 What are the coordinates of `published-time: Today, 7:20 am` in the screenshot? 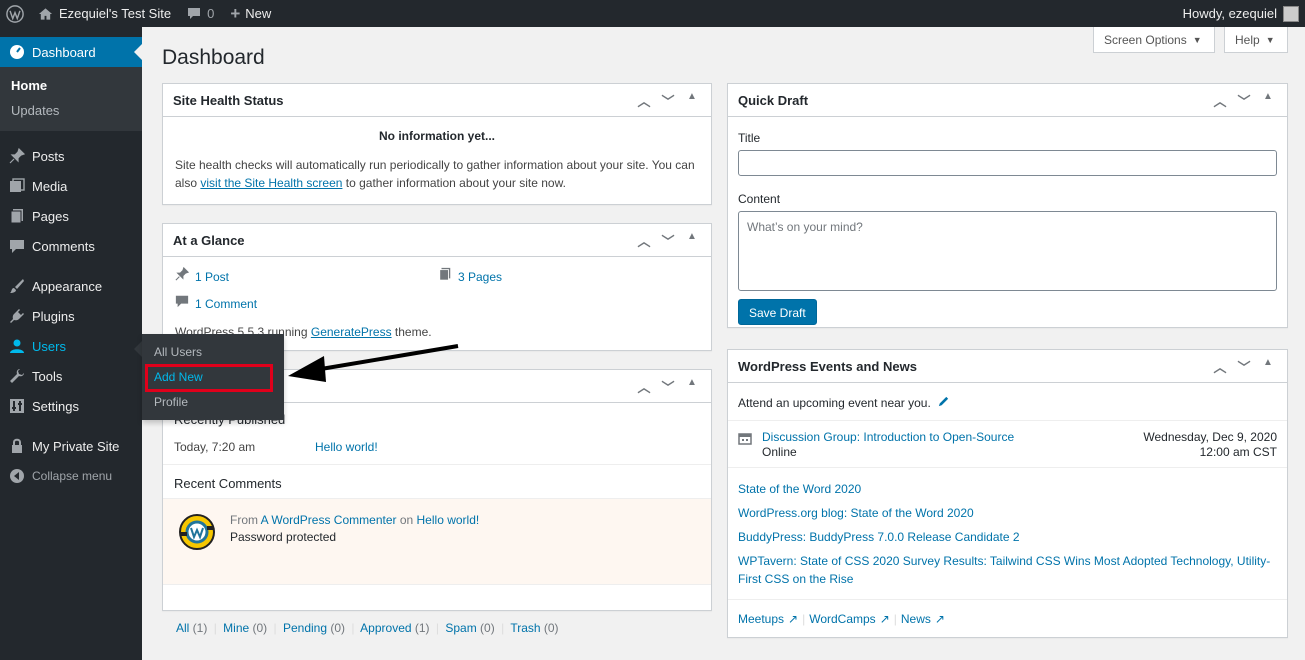 It's located at (215, 447).